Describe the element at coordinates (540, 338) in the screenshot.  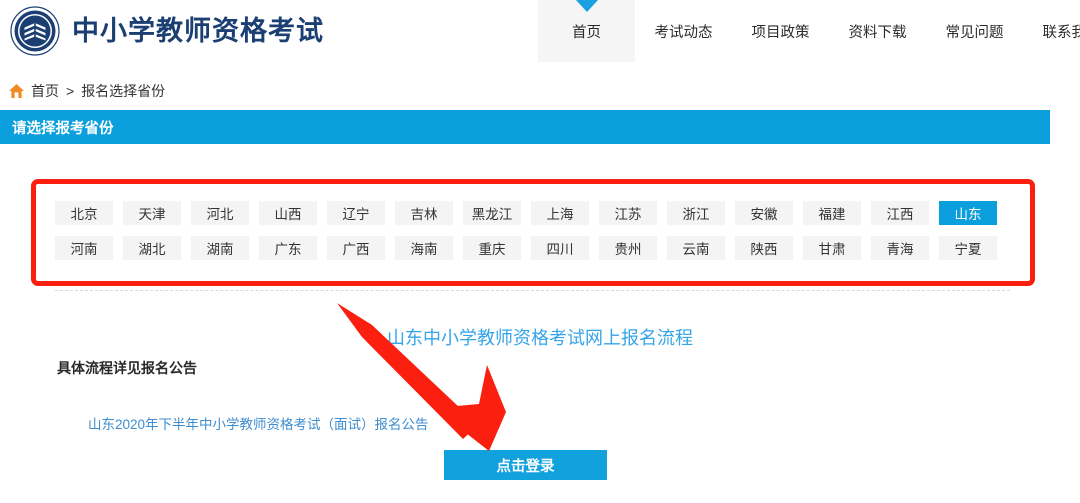
I see `flow-title: 山东中小学教师资格考试网上报名流程` at that location.